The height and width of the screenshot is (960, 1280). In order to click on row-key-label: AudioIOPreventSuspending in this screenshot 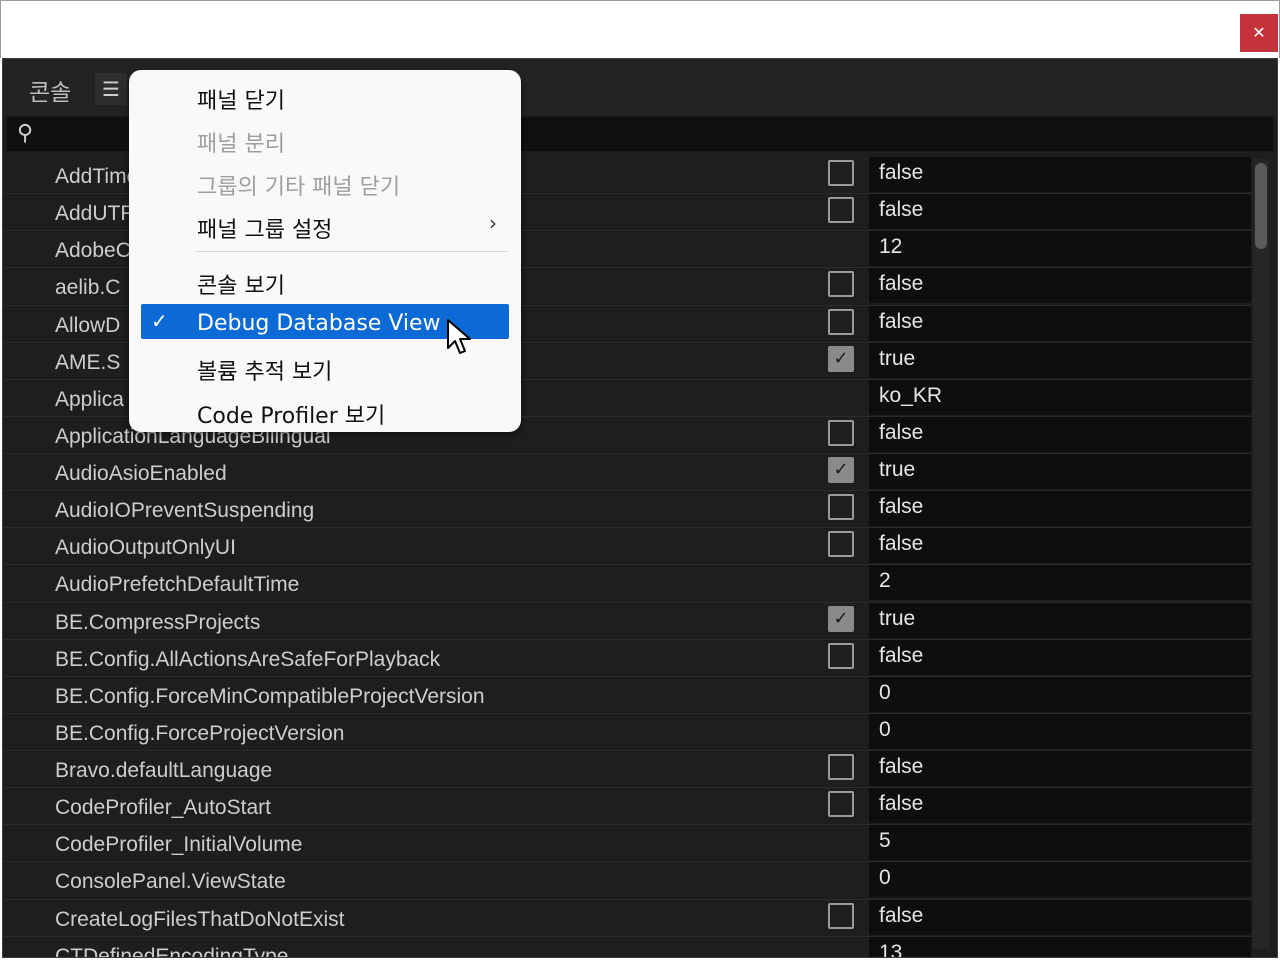, I will do `click(185, 511)`.